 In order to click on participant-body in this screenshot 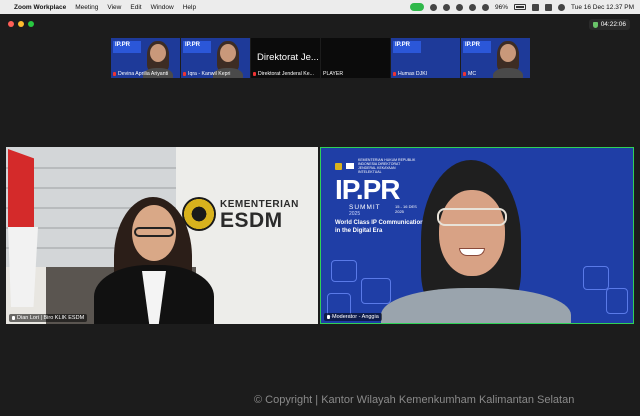, I will do `click(508, 73)`.